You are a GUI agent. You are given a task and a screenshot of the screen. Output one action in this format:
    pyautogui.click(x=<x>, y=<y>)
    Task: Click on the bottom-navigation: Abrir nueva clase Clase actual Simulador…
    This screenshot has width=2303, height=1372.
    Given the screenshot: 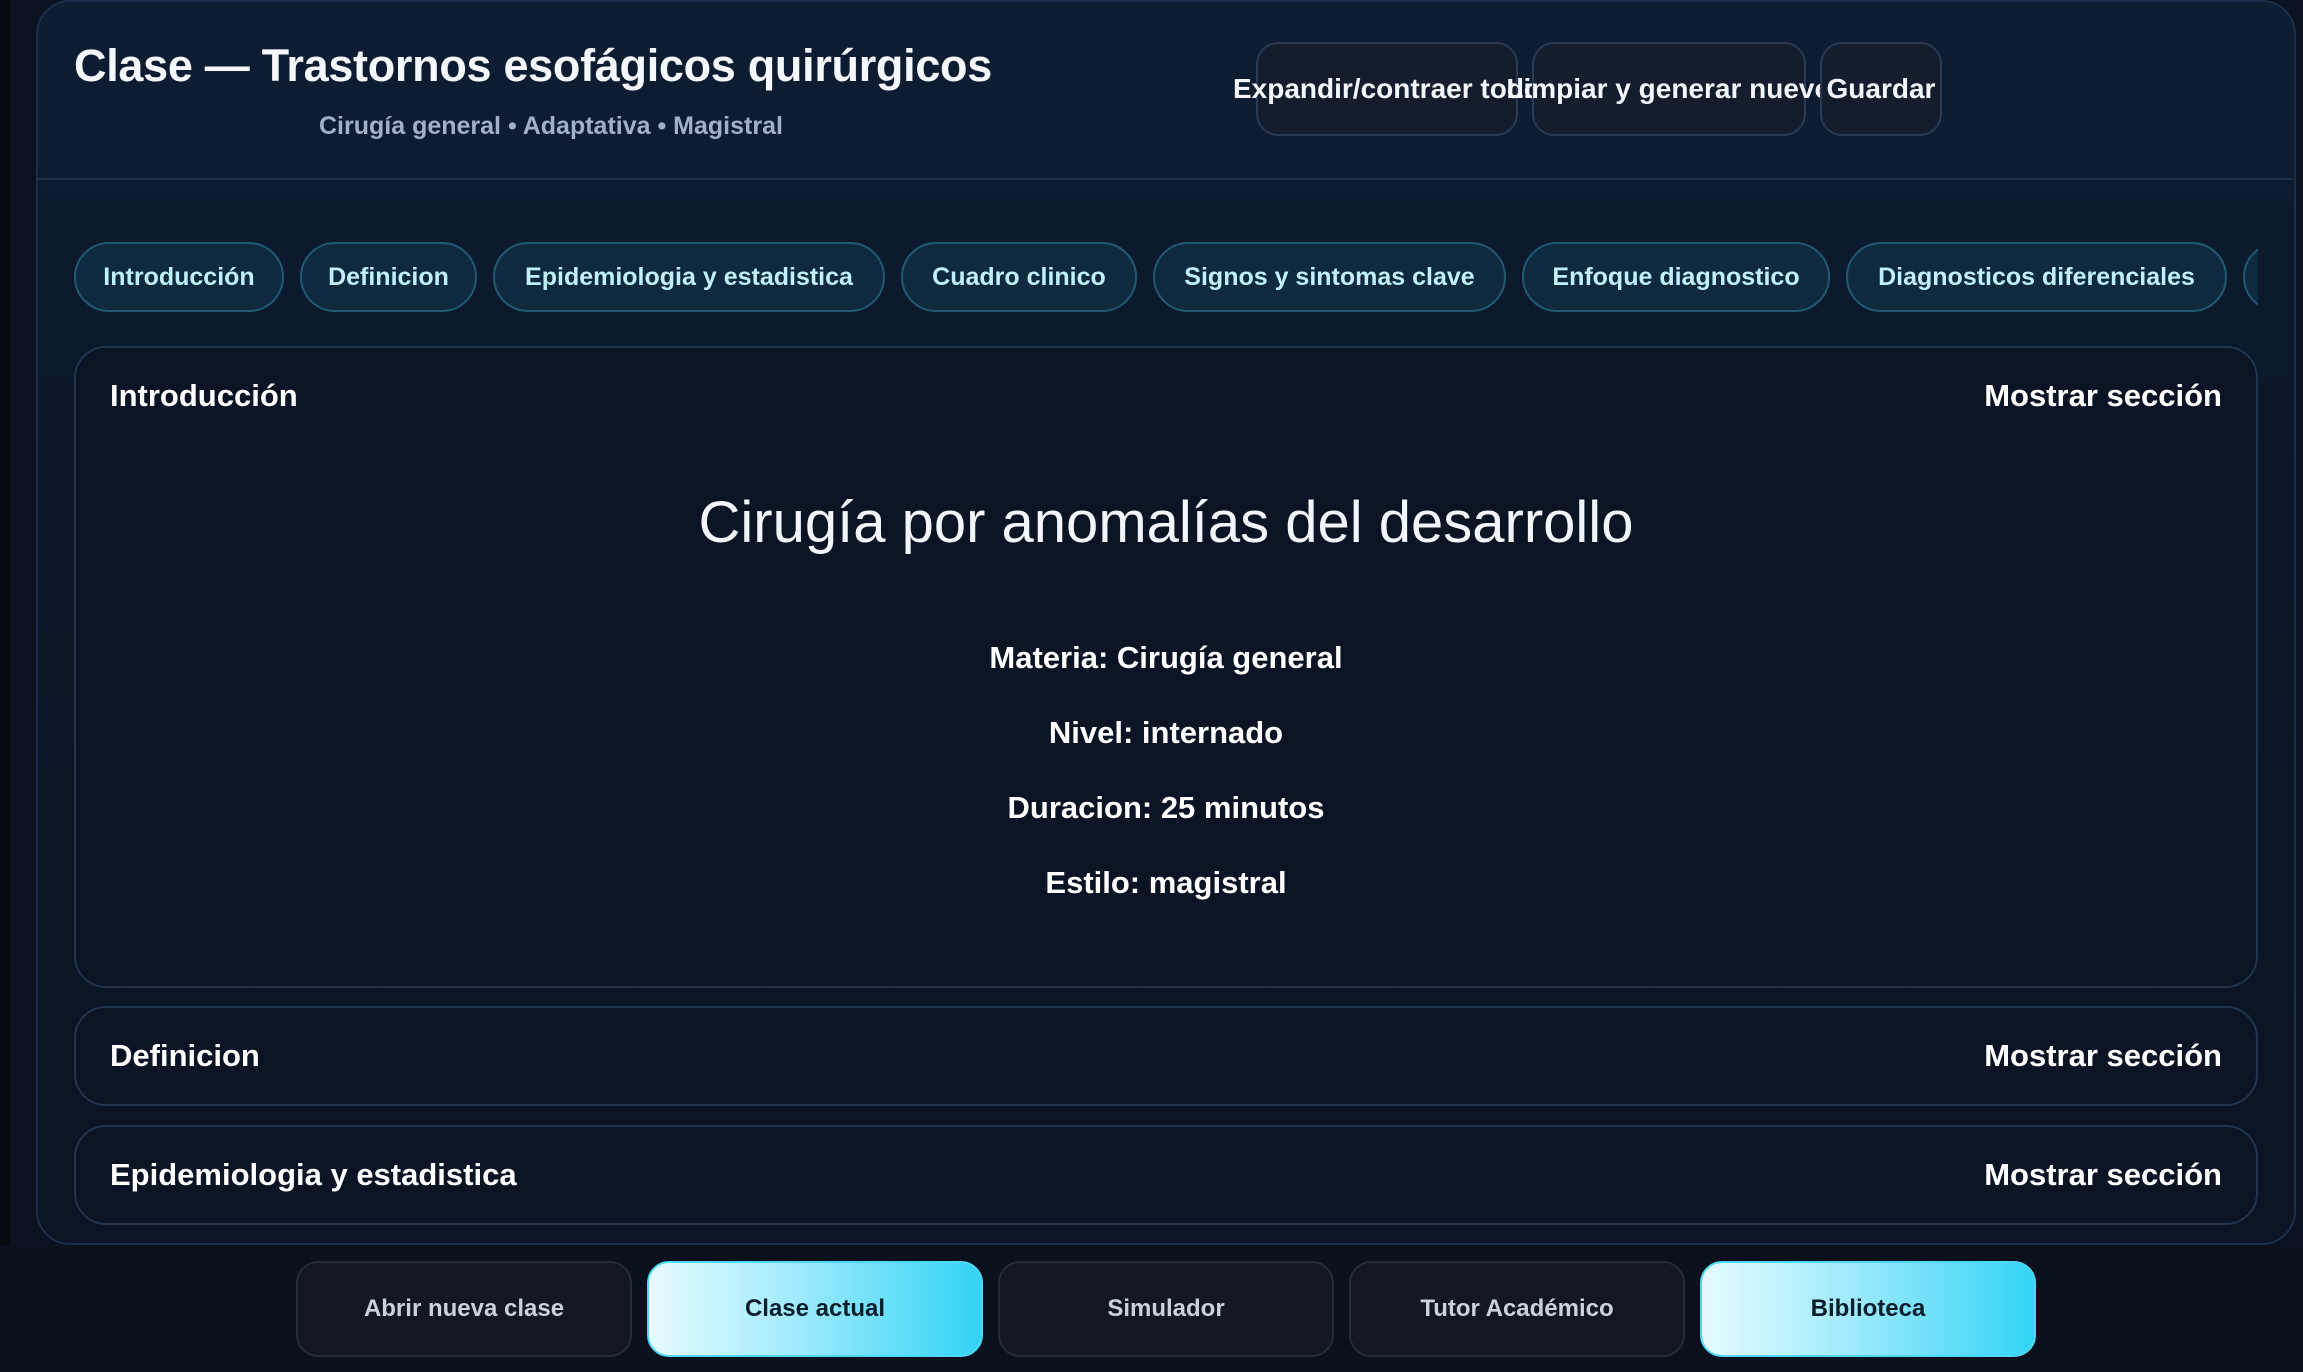 What is the action you would take?
    pyautogui.click(x=1151, y=1308)
    